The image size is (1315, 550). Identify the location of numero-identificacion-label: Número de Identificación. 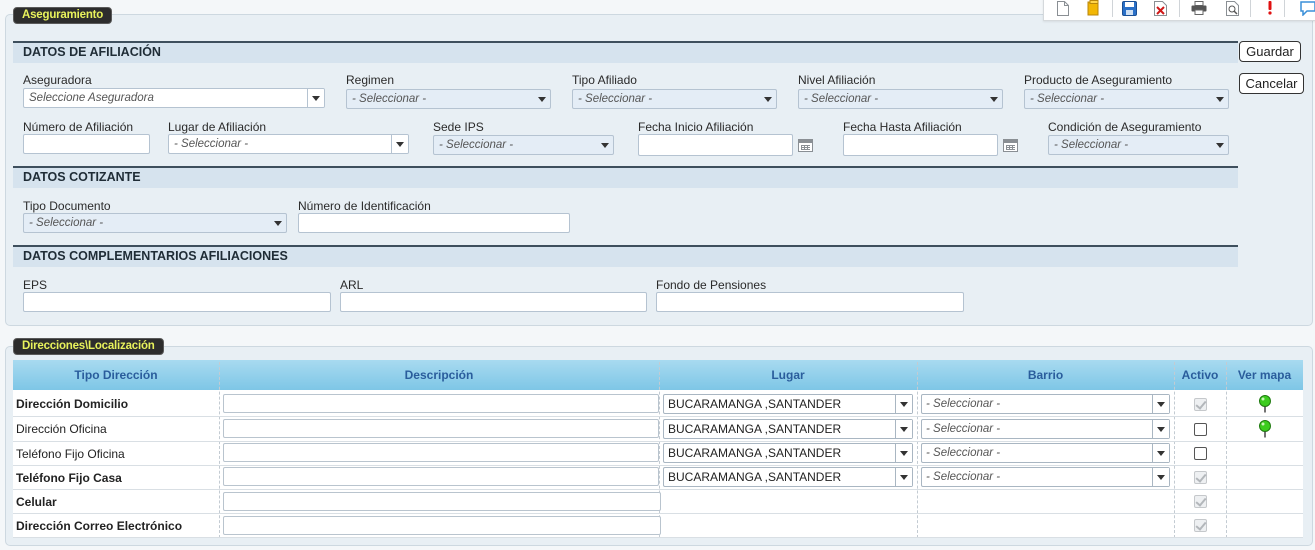
(364, 206).